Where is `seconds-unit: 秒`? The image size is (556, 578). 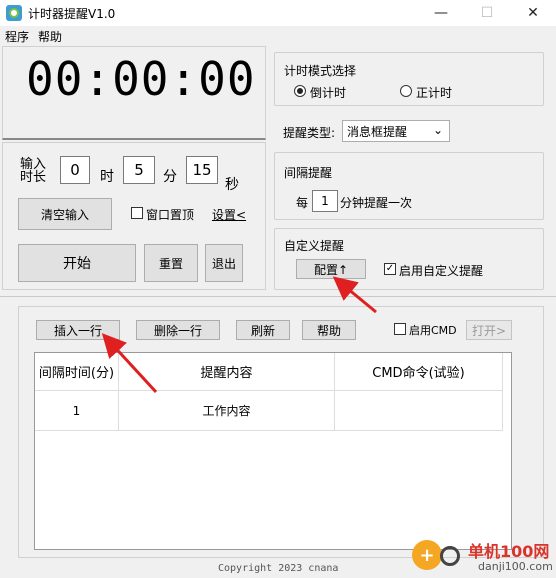 seconds-unit: 秒 is located at coordinates (232, 185).